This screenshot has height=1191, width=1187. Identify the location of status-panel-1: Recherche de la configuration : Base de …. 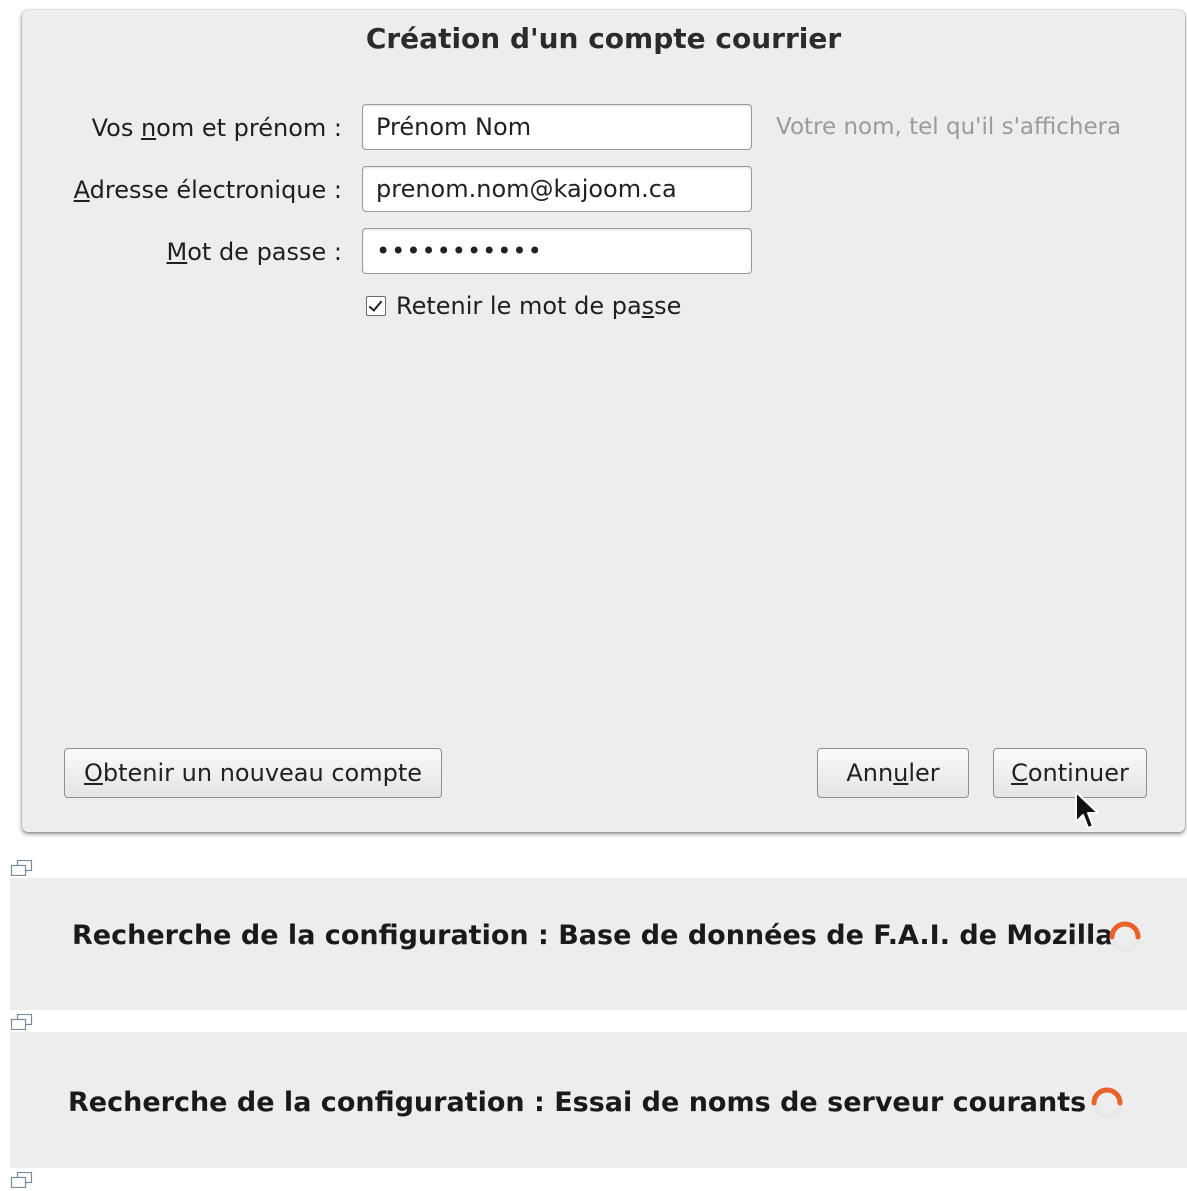
(598, 944).